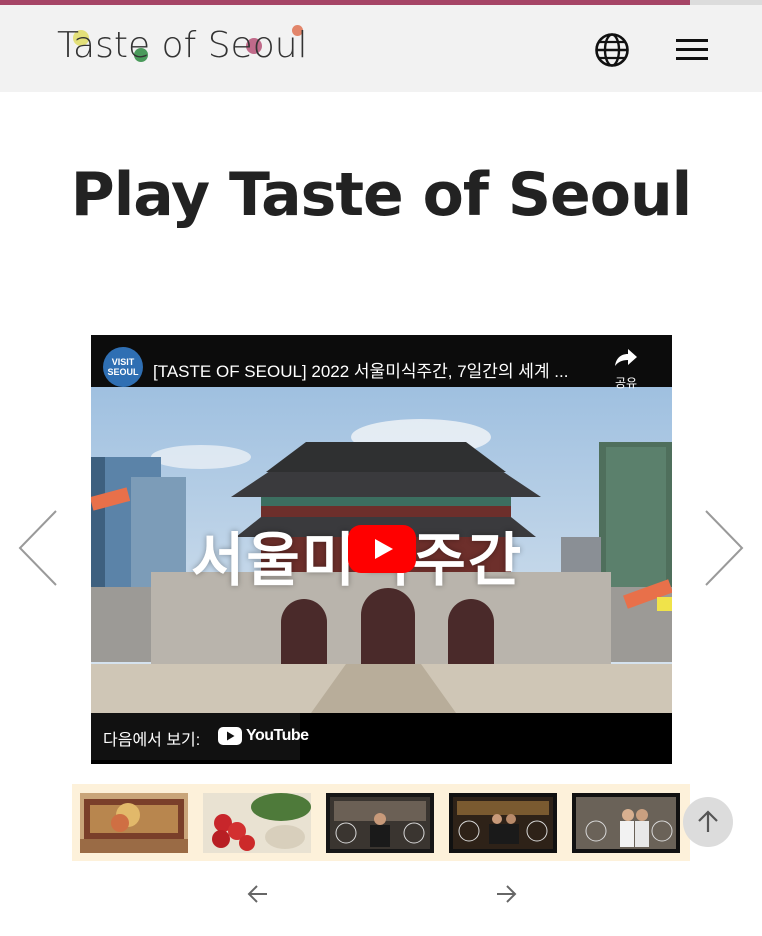 Image resolution: width=762 pixels, height=936 pixels. Describe the element at coordinates (381, 195) in the screenshot. I see `page-title: Play Taste of Seoul` at that location.